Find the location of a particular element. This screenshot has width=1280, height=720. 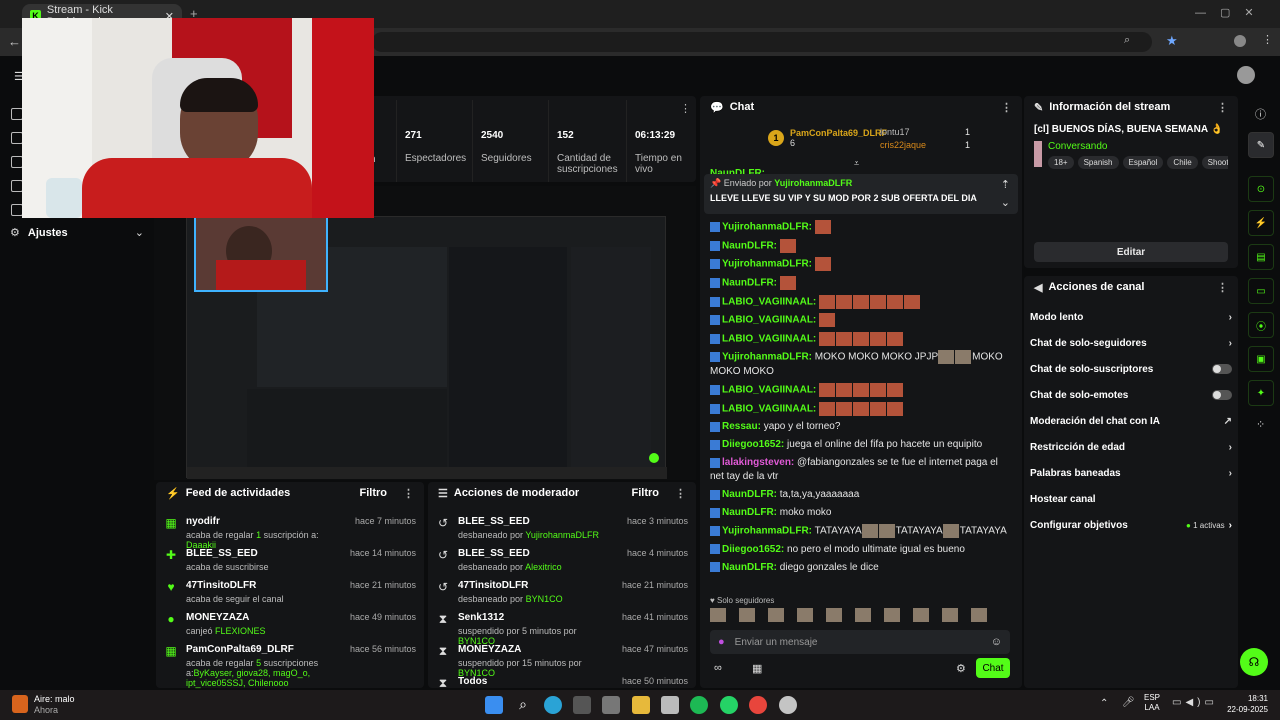

chat-username: lalakingsteven: is located at coordinates (758, 462).